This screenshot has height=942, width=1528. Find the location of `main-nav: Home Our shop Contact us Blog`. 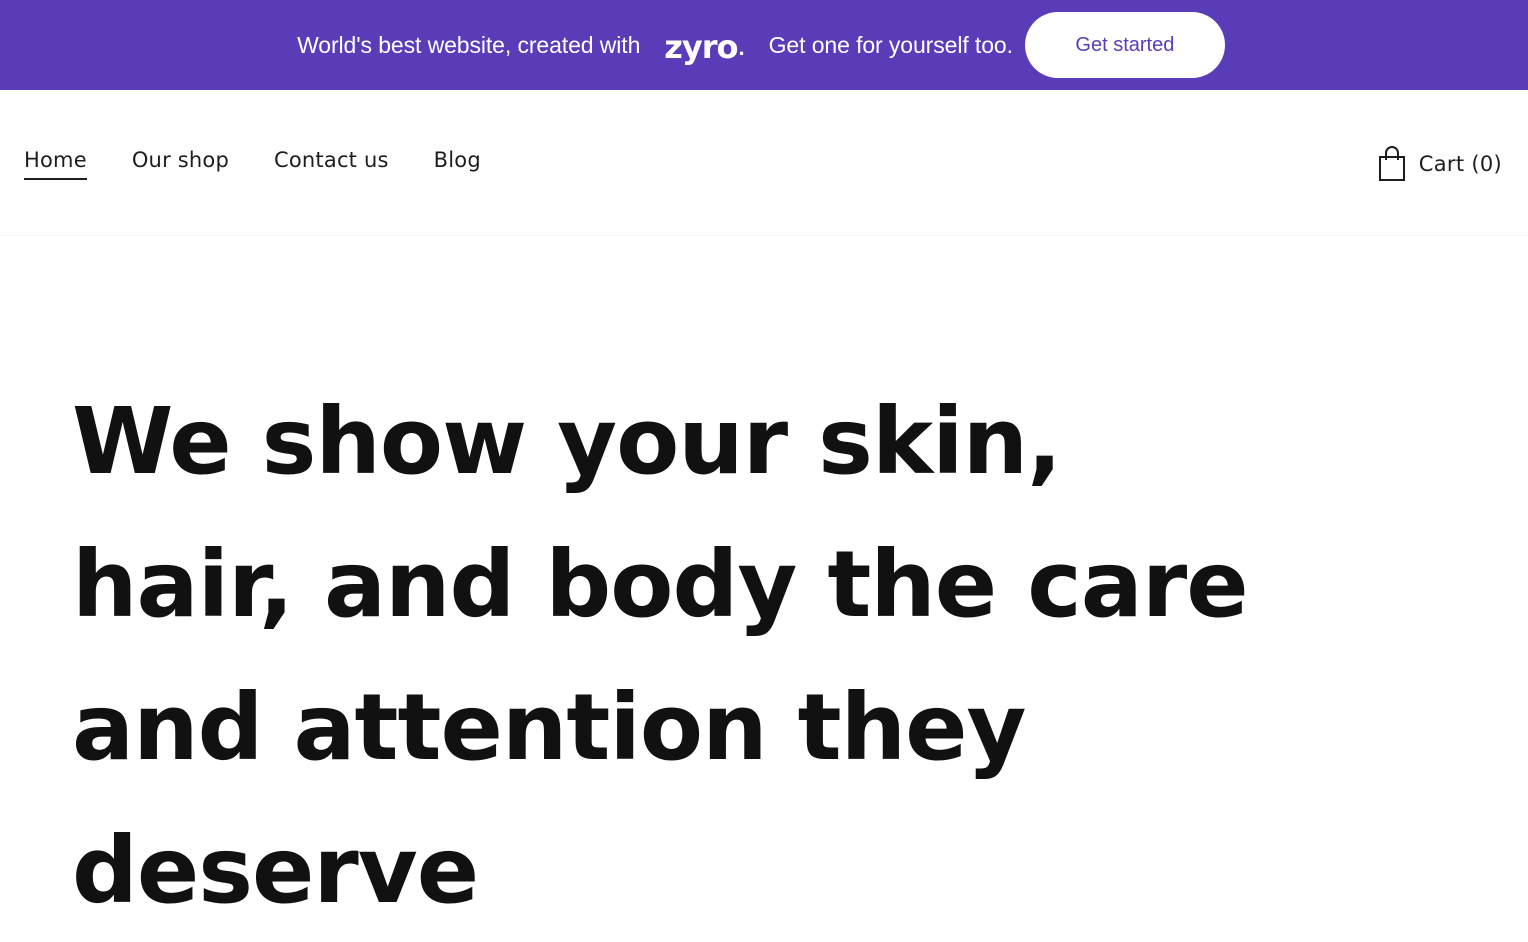

main-nav: Home Our shop Contact us Blog is located at coordinates (275, 164).